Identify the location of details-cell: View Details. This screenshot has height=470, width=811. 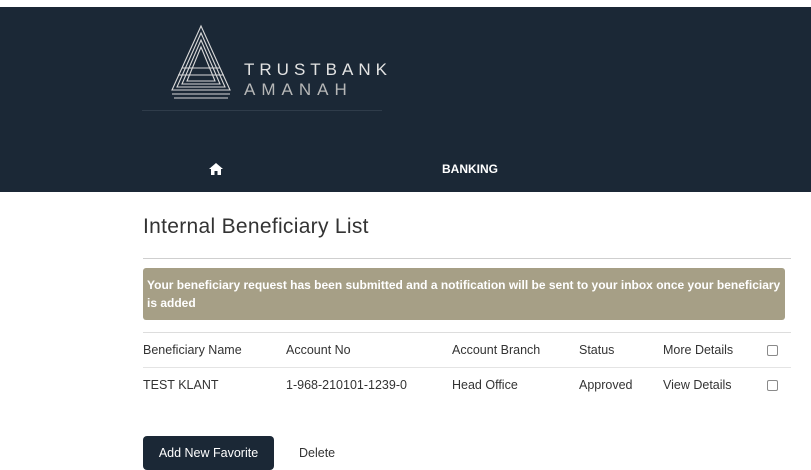
(715, 385).